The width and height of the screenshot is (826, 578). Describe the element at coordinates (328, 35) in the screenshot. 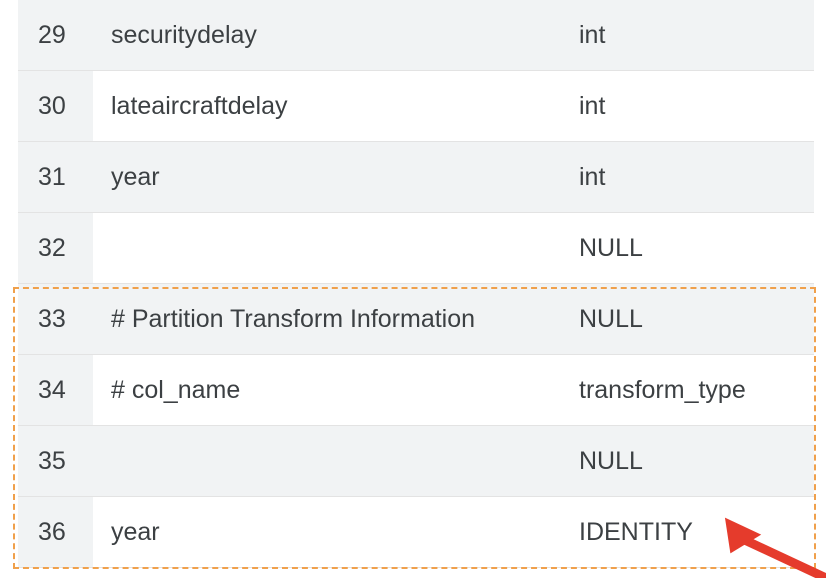

I see `column-name-cell: securitydelay` at that location.